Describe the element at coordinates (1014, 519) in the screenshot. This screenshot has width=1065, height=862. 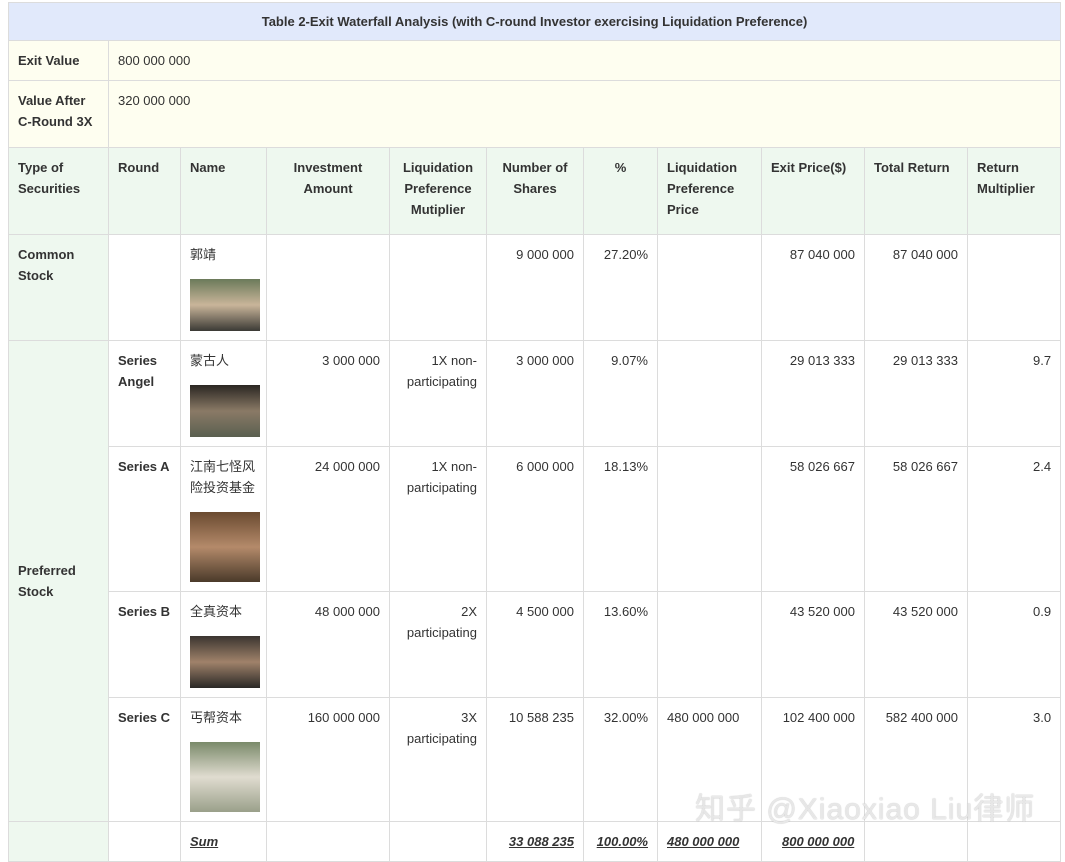
I see `return-cell: 2.4` at that location.